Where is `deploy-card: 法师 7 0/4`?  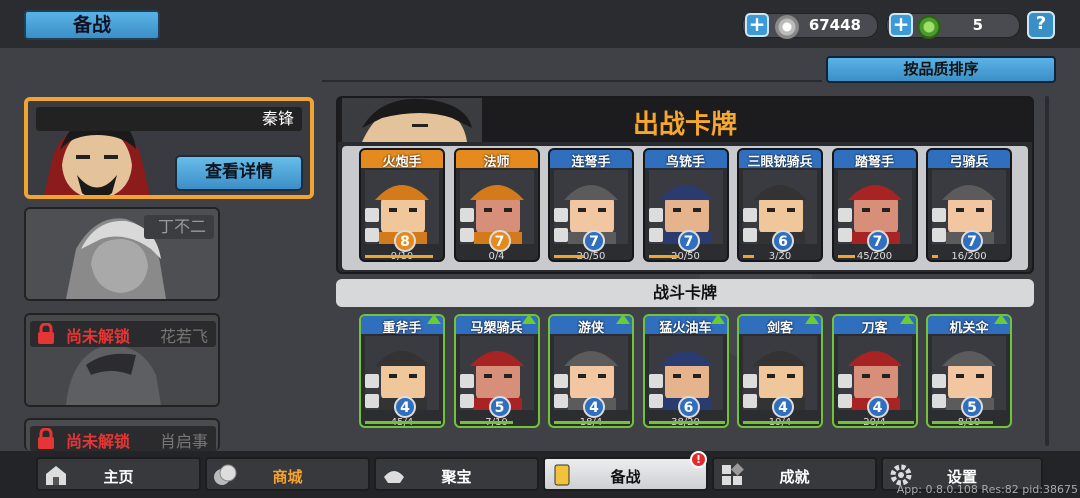 deploy-card: 法师 7 0/4 is located at coordinates (496, 205).